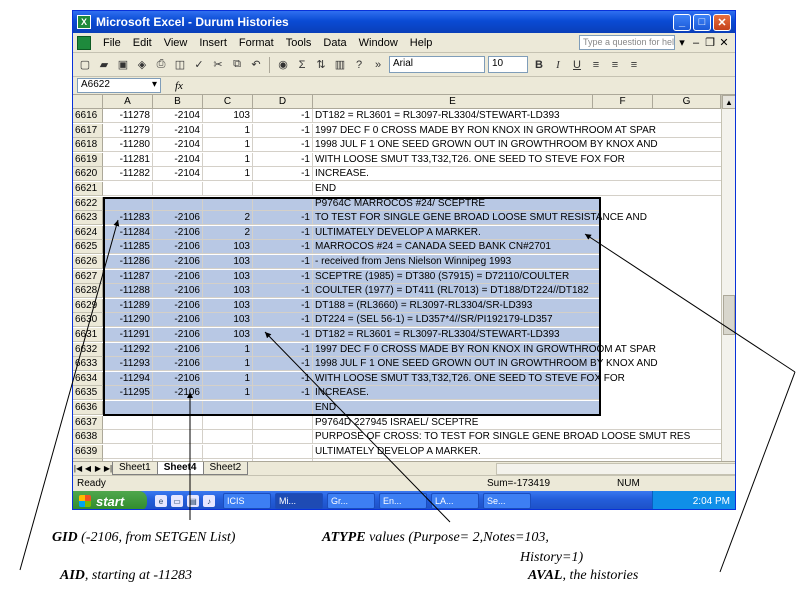  What do you see at coordinates (88, 408) in the screenshot?
I see `row-header: 6636` at bounding box center [88, 408].